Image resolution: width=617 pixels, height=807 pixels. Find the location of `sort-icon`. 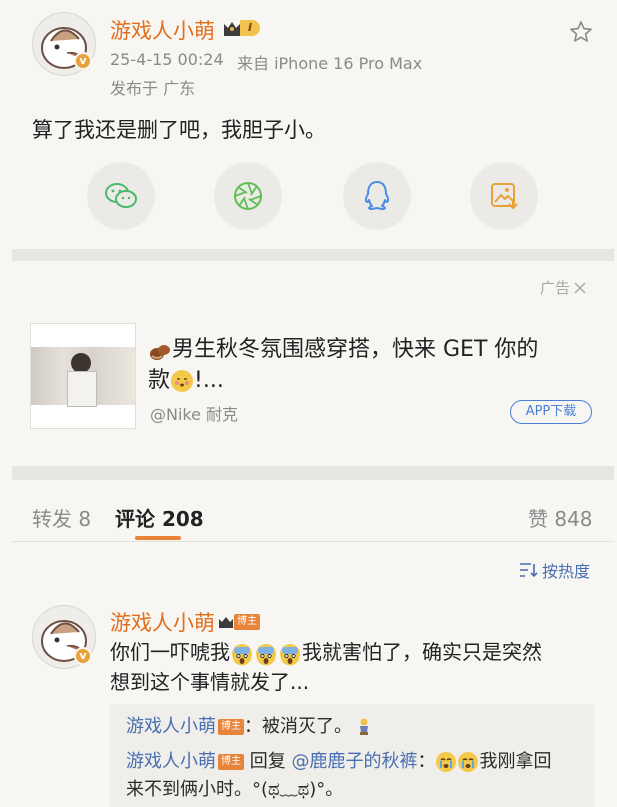

sort-icon is located at coordinates (529, 570).